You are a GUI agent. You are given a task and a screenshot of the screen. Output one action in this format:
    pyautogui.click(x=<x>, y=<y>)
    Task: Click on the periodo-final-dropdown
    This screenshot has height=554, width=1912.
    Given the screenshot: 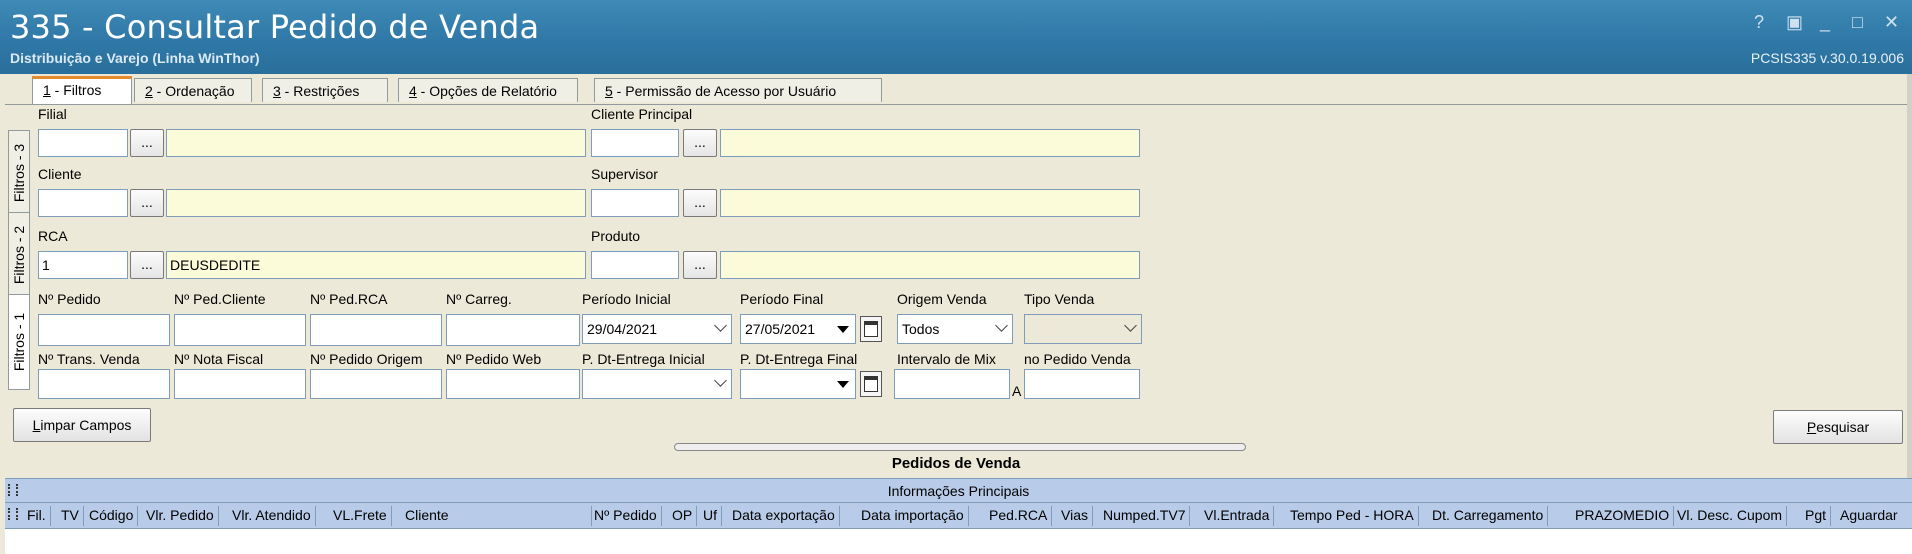 What is the action you would take?
    pyautogui.click(x=843, y=329)
    